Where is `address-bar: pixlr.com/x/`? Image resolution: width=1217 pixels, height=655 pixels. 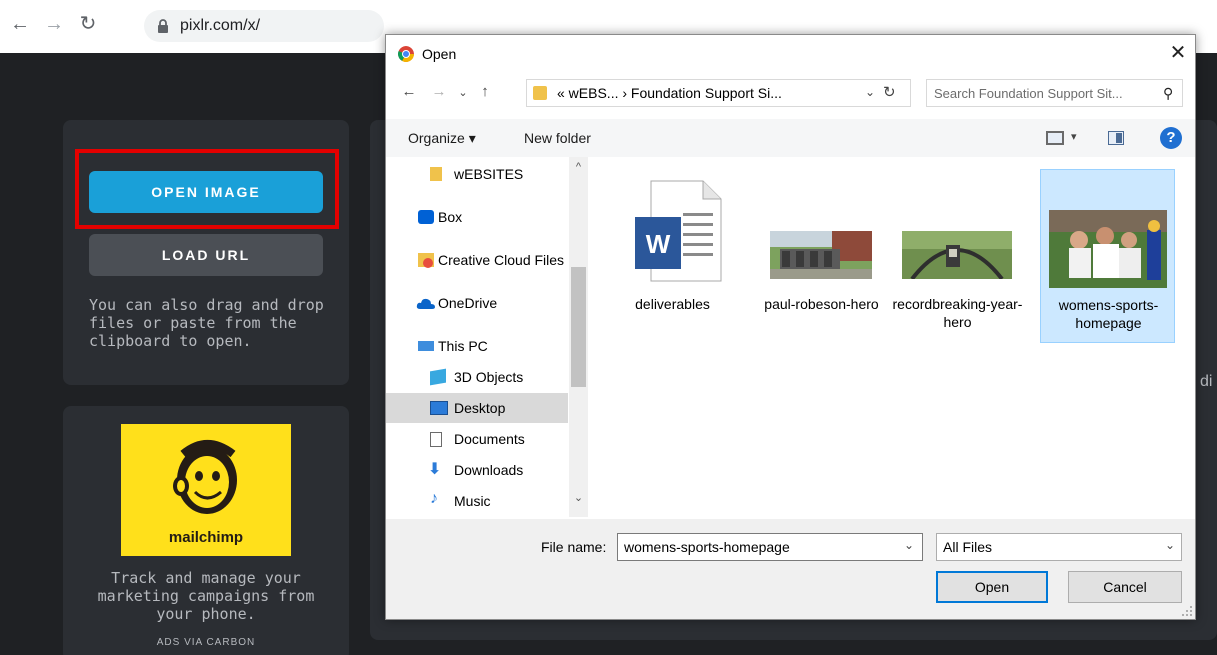 address-bar: pixlr.com/x/ is located at coordinates (264, 26).